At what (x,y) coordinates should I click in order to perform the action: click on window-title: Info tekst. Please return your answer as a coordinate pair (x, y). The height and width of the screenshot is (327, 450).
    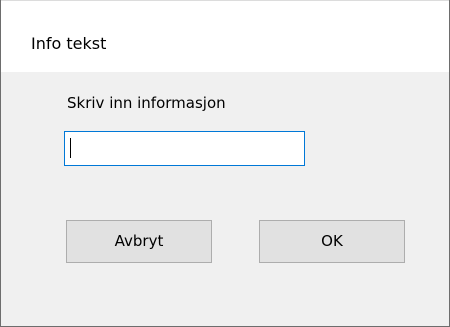
    Looking at the image, I should click on (69, 43).